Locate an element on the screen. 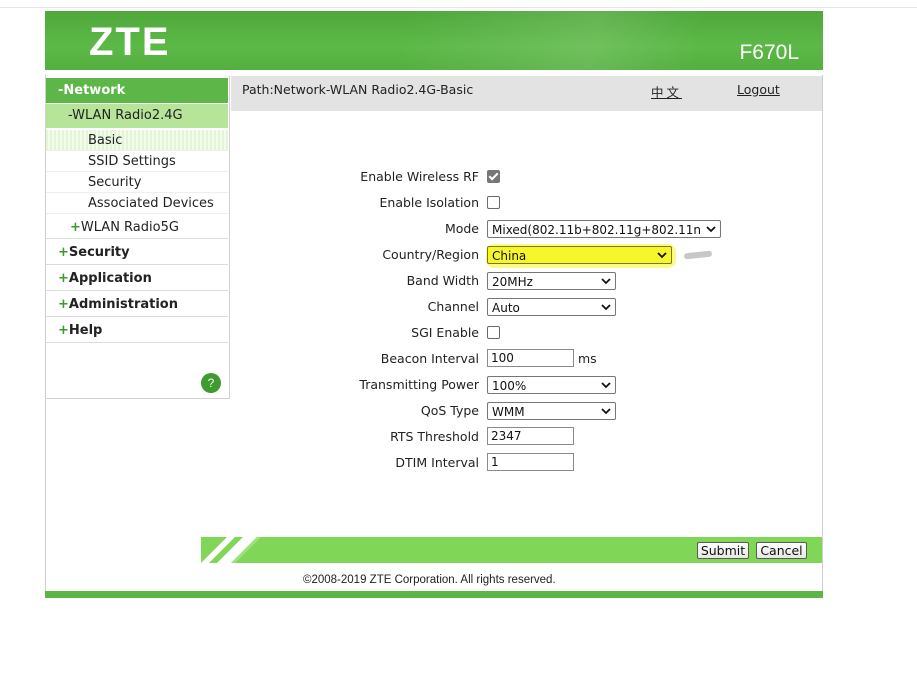 This screenshot has width=917, height=676. qos-type-value: WMM is located at coordinates (508, 412).